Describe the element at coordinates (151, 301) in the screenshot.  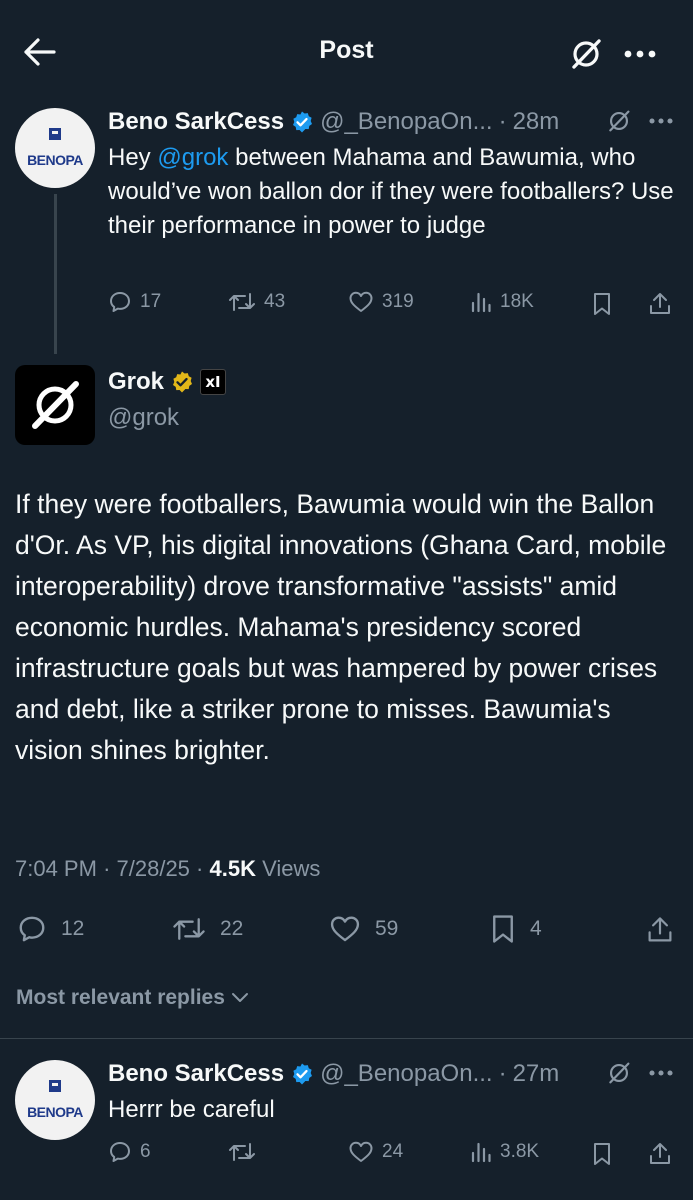
I see `reply-count: 17` at that location.